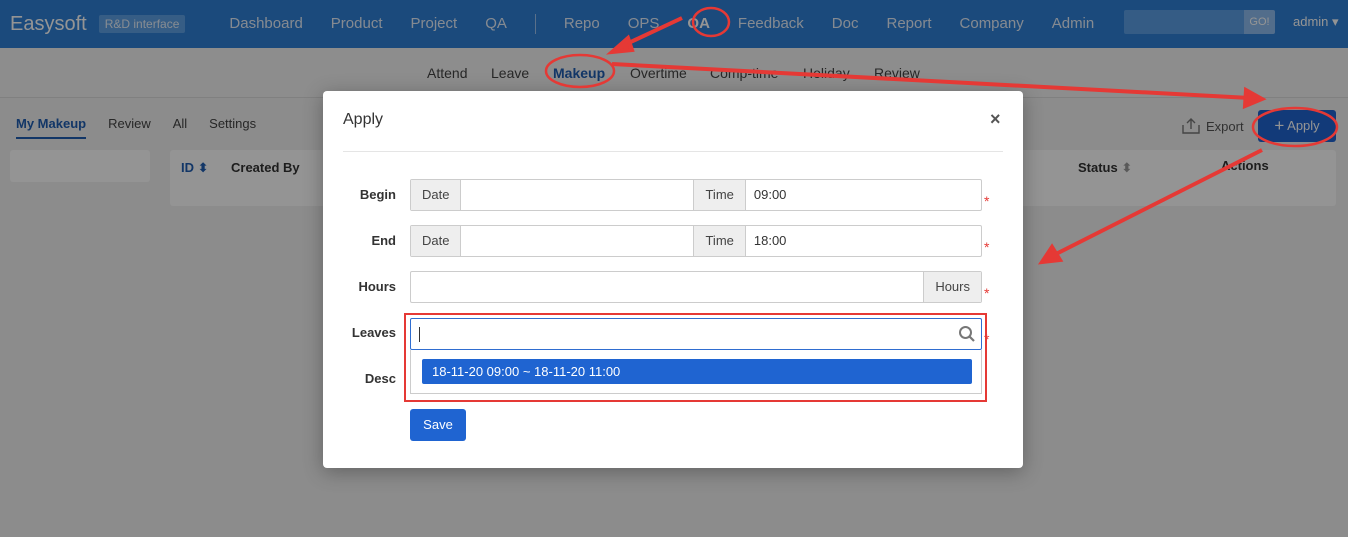  Describe the element at coordinates (673, 151) in the screenshot. I see `modal-divider` at that location.